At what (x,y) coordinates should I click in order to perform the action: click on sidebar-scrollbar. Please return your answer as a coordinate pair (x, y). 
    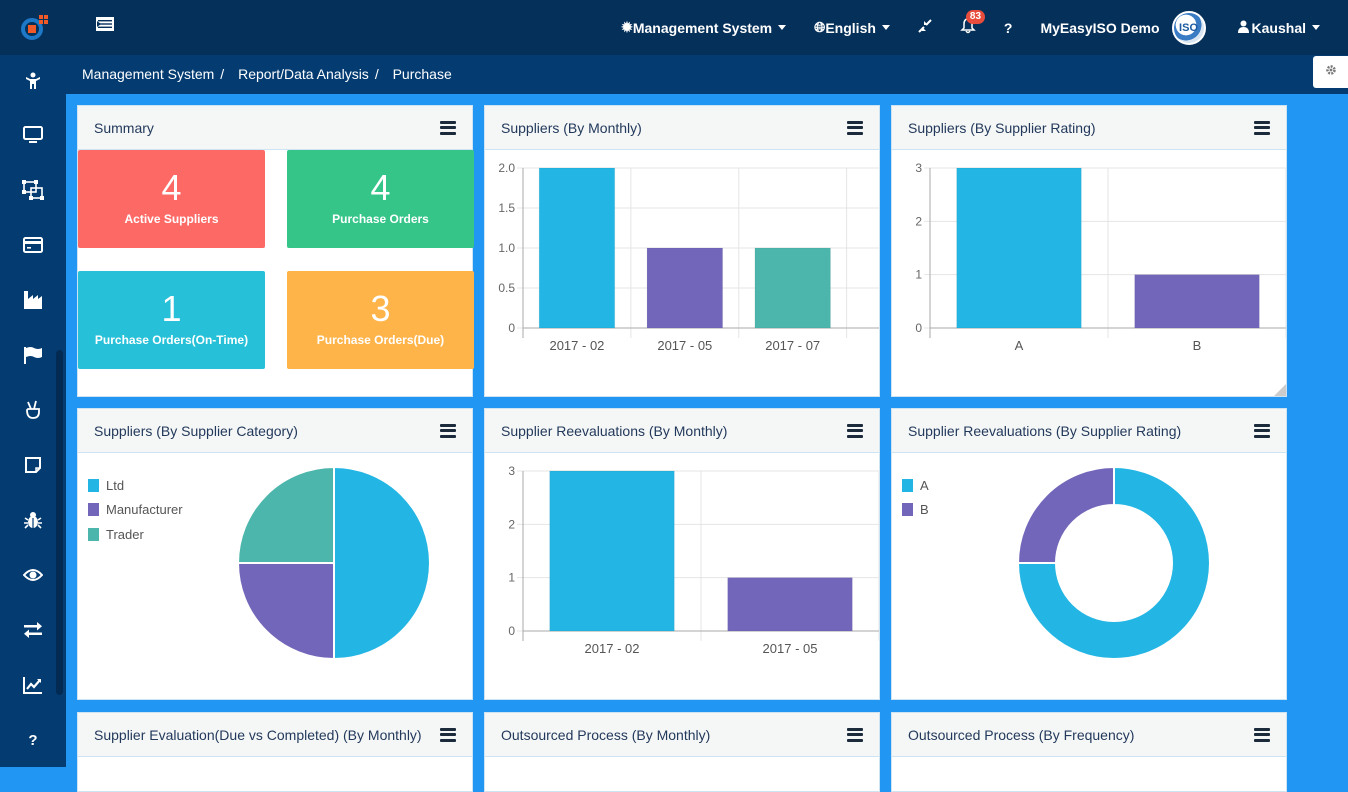
    Looking at the image, I should click on (59, 522).